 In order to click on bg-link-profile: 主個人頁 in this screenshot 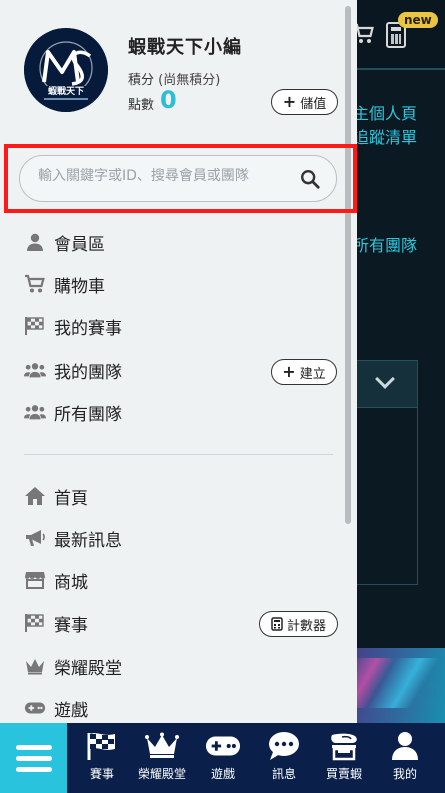, I will do `click(385, 112)`.